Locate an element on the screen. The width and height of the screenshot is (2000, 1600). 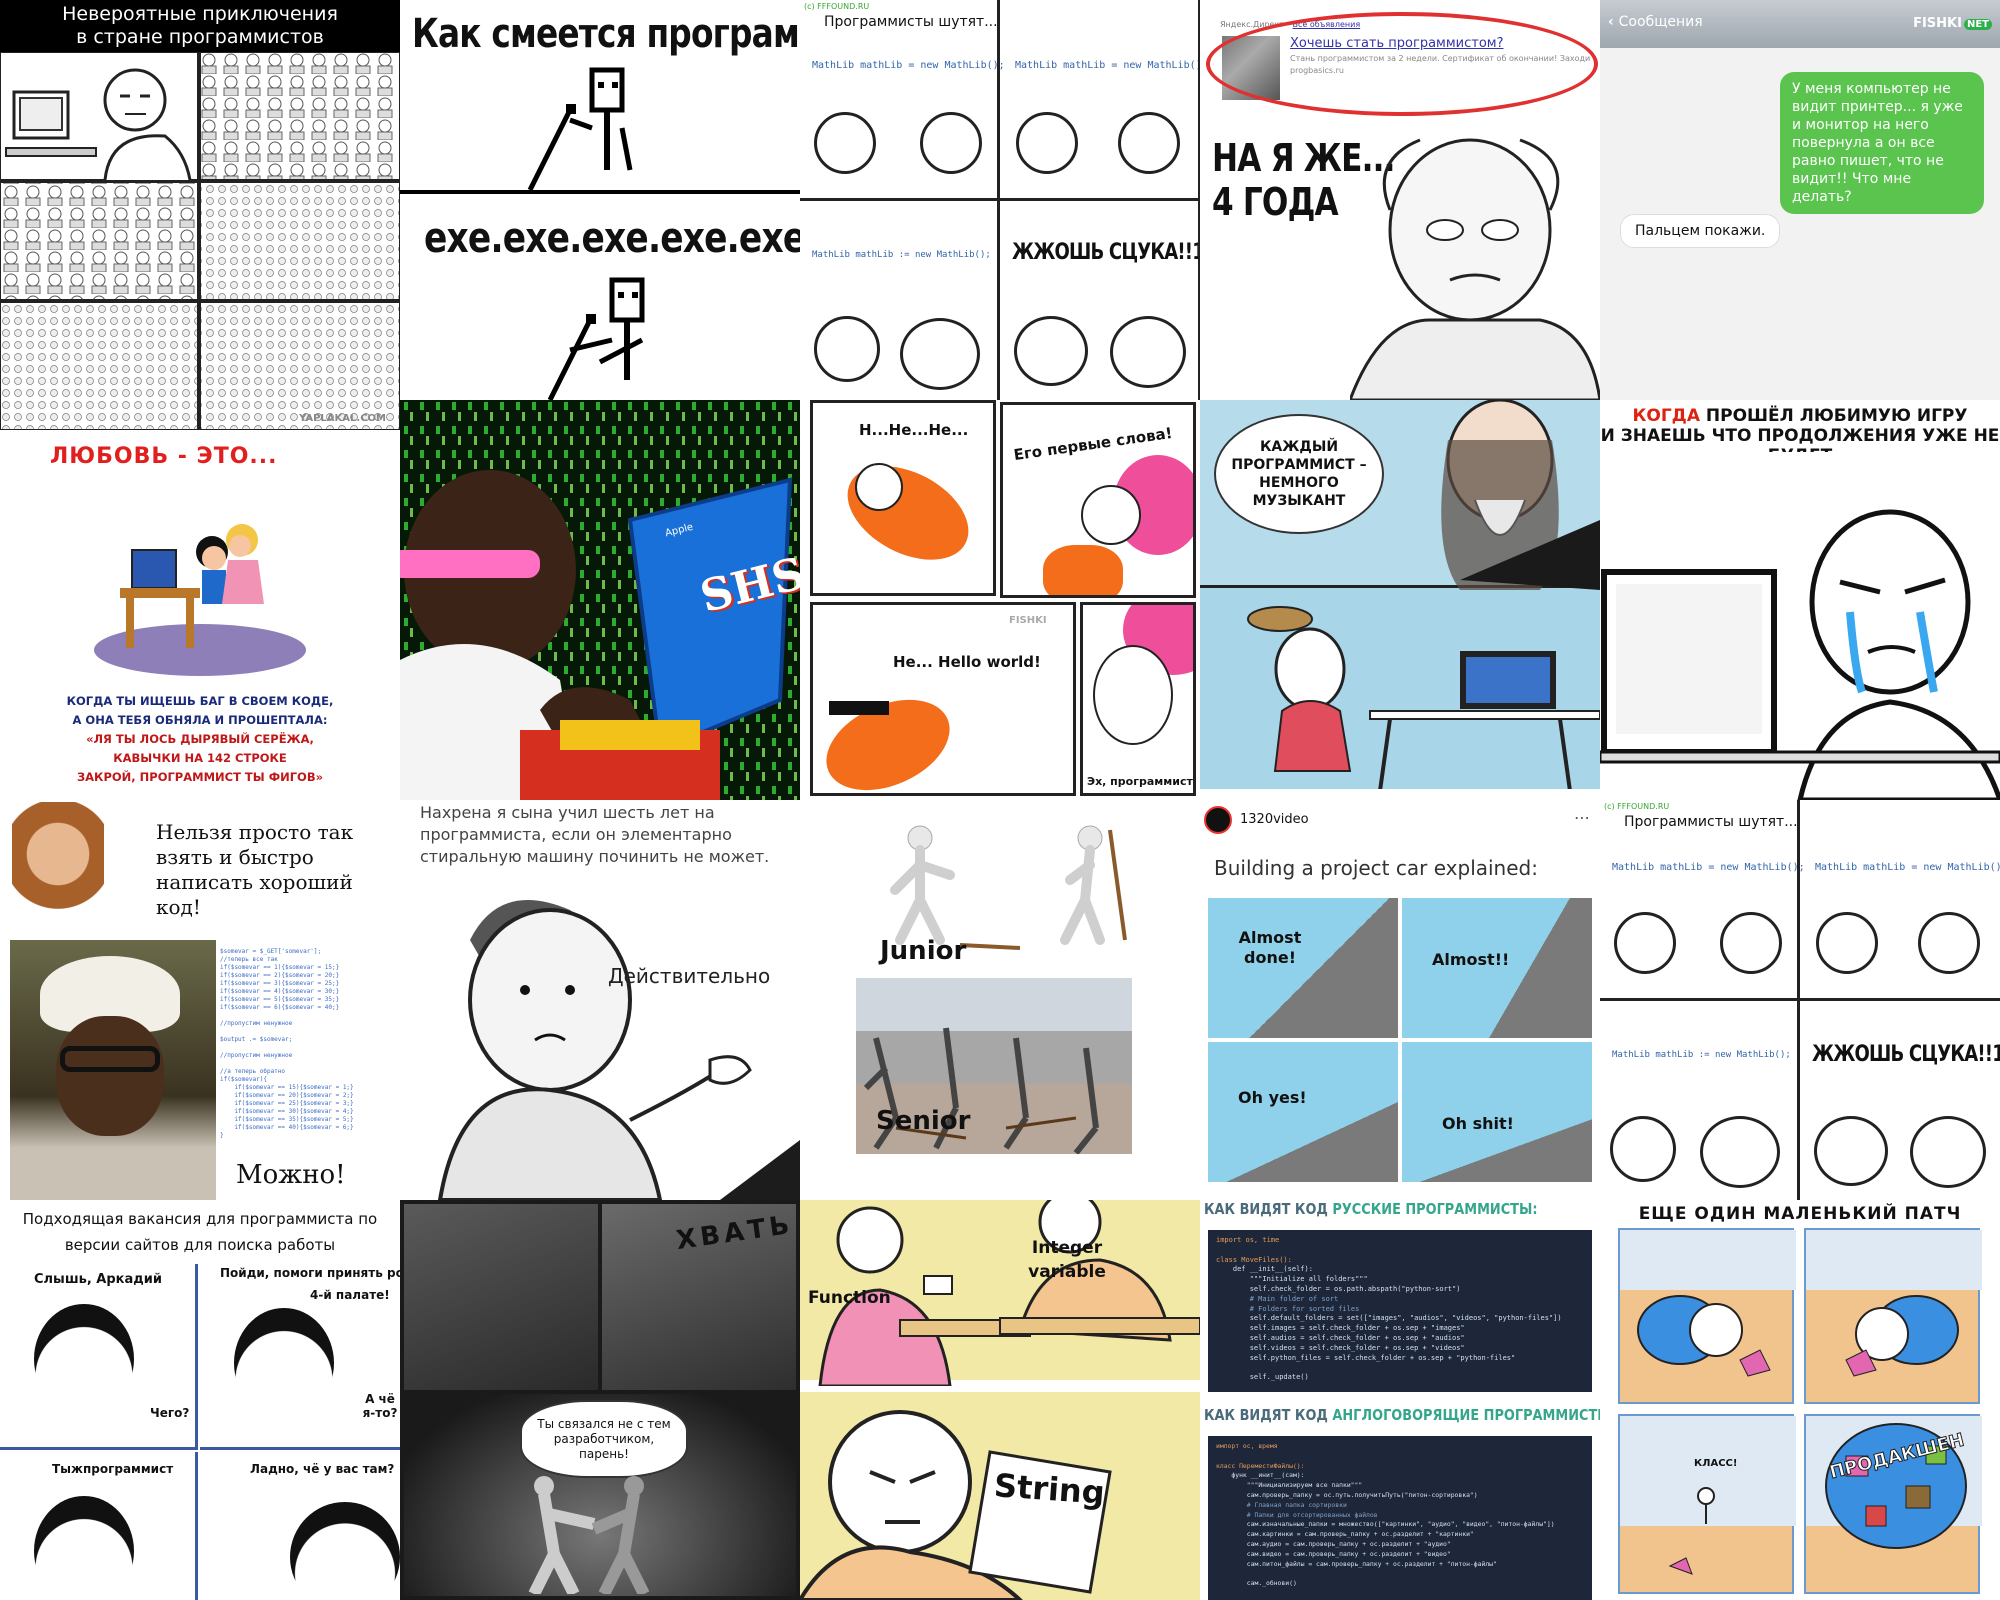
panel-2: Его первые слова! is located at coordinates (1098, 500).